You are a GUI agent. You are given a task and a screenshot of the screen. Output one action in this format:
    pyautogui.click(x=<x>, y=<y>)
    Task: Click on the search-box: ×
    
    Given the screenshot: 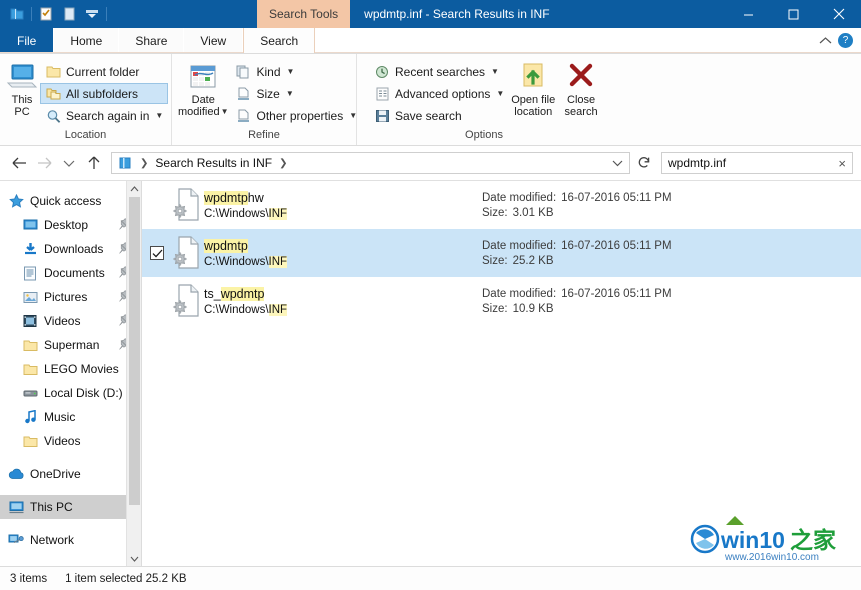 What is the action you would take?
    pyautogui.click(x=757, y=163)
    